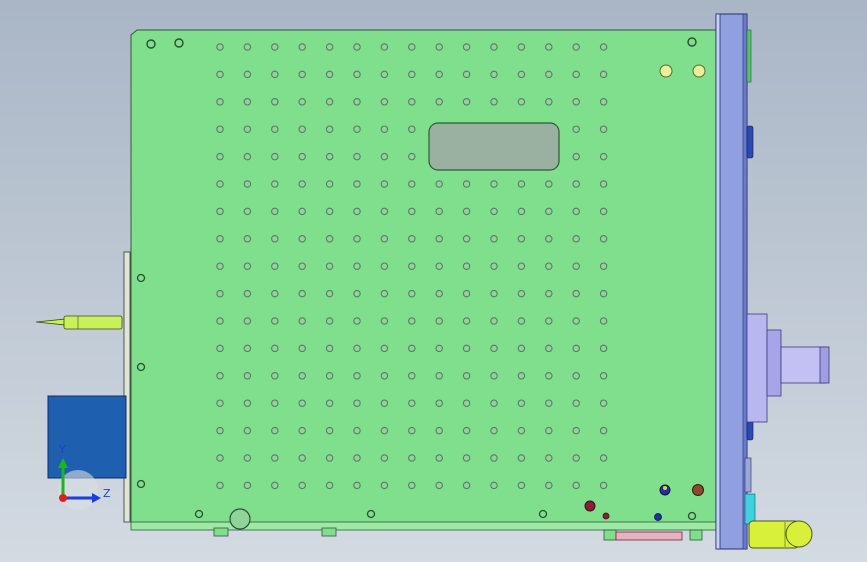 Image resolution: width=867 pixels, height=562 pixels. Describe the element at coordinates (649, 536) in the screenshot. I see `bottom-ribbon-connector` at that location.